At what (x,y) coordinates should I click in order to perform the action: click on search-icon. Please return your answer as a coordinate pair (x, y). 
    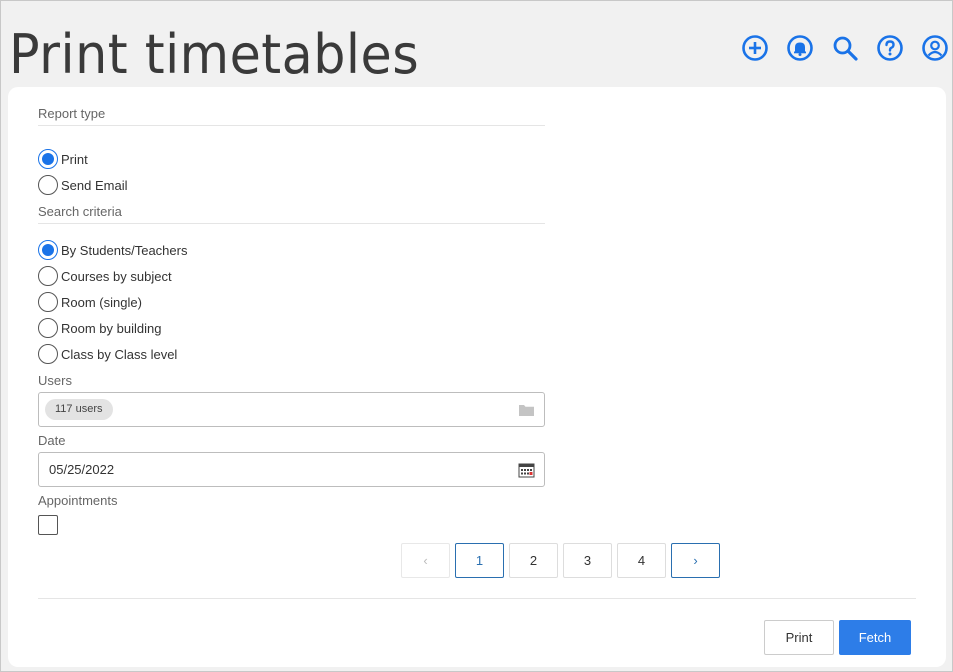
    Looking at the image, I should click on (845, 48).